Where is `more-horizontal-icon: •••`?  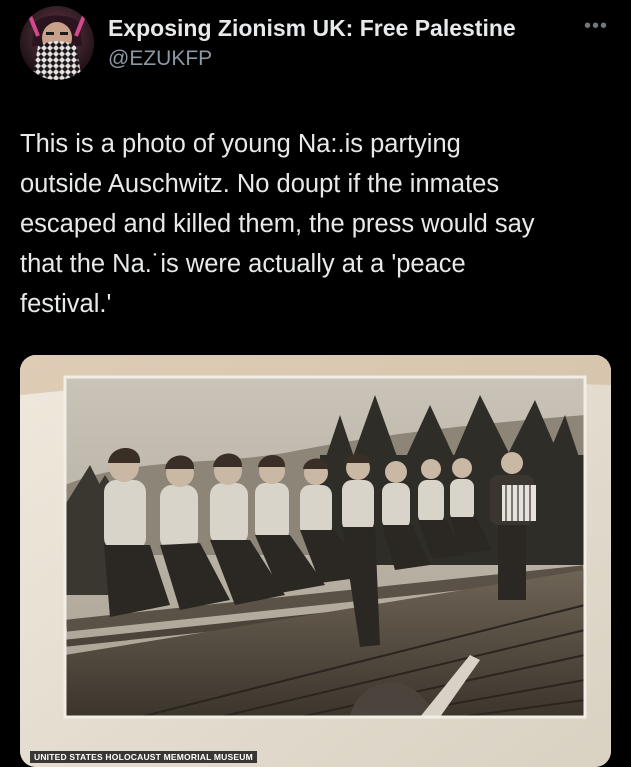 more-horizontal-icon: ••• is located at coordinates (596, 26).